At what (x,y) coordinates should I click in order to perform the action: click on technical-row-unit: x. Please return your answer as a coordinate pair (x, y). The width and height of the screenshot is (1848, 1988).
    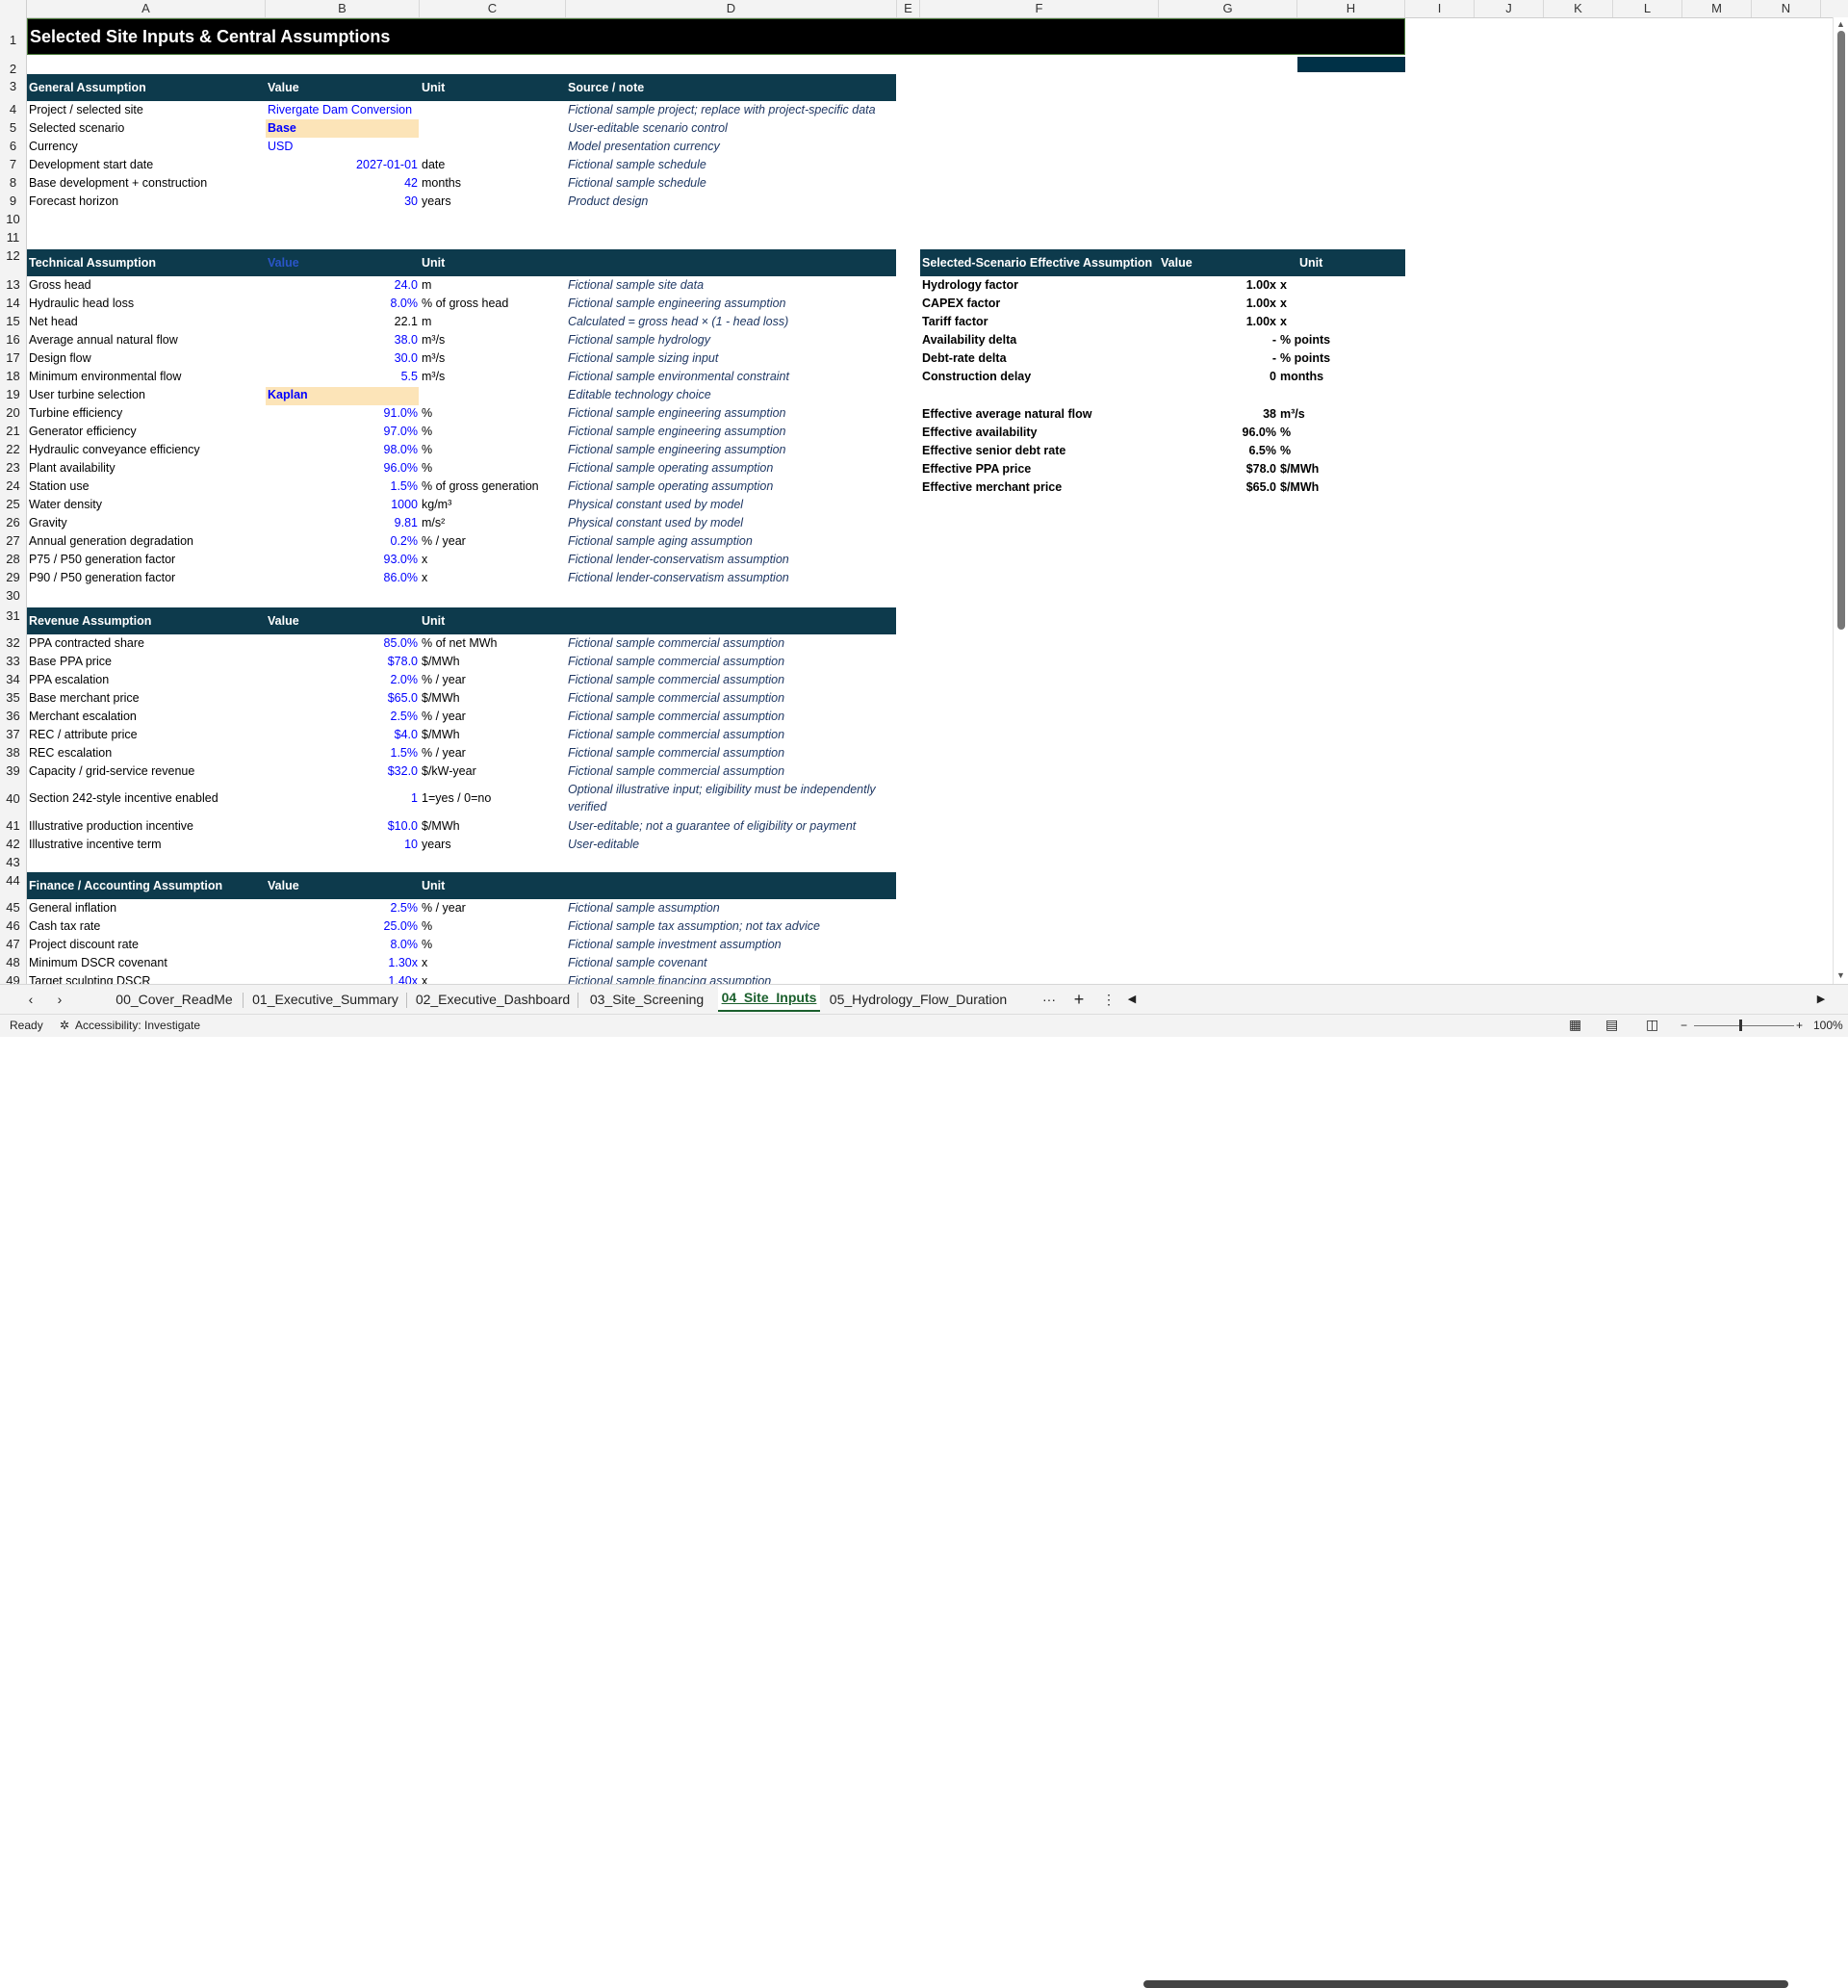
    Looking at the image, I should click on (424, 560).